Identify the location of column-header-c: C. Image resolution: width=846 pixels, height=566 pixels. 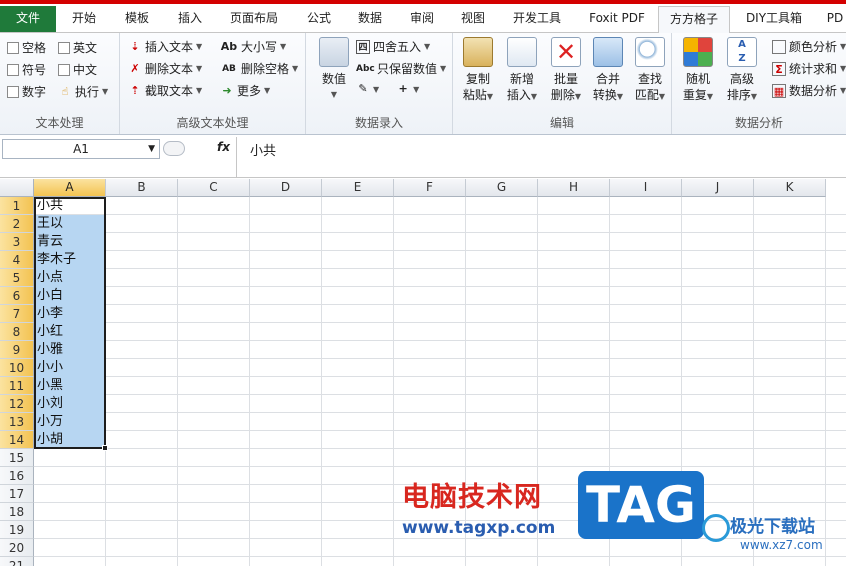
(214, 188).